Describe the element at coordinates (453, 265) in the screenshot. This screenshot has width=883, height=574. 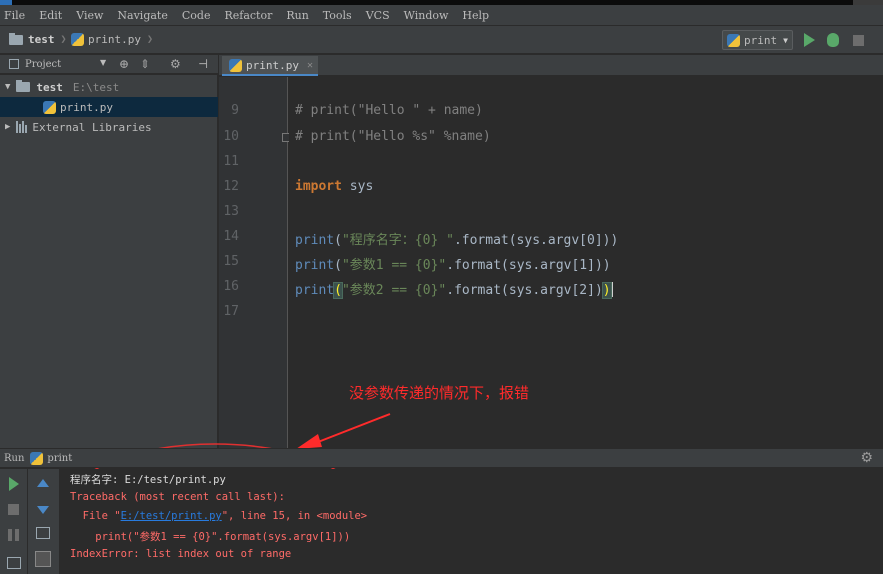
I see `code-line-15: print("参数1 == {0}".format(sys.argv[1]))` at that location.